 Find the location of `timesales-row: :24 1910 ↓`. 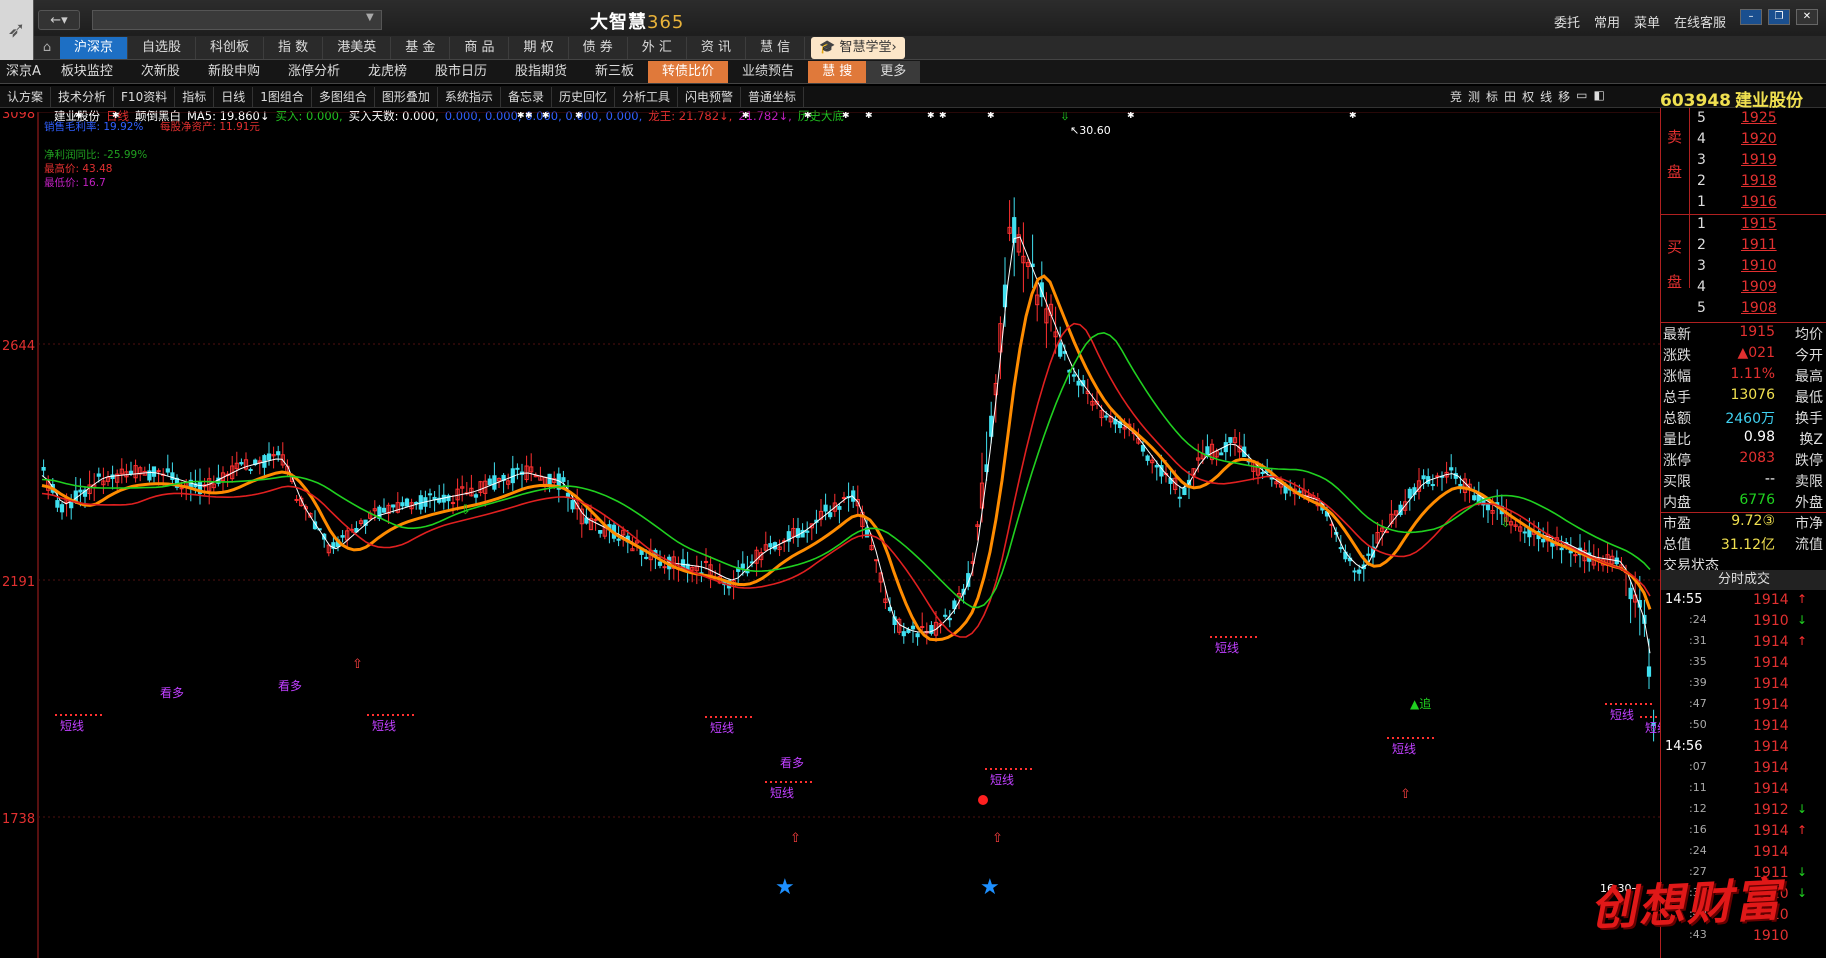

timesales-row: :24 1910 ↓ is located at coordinates (1743, 623).